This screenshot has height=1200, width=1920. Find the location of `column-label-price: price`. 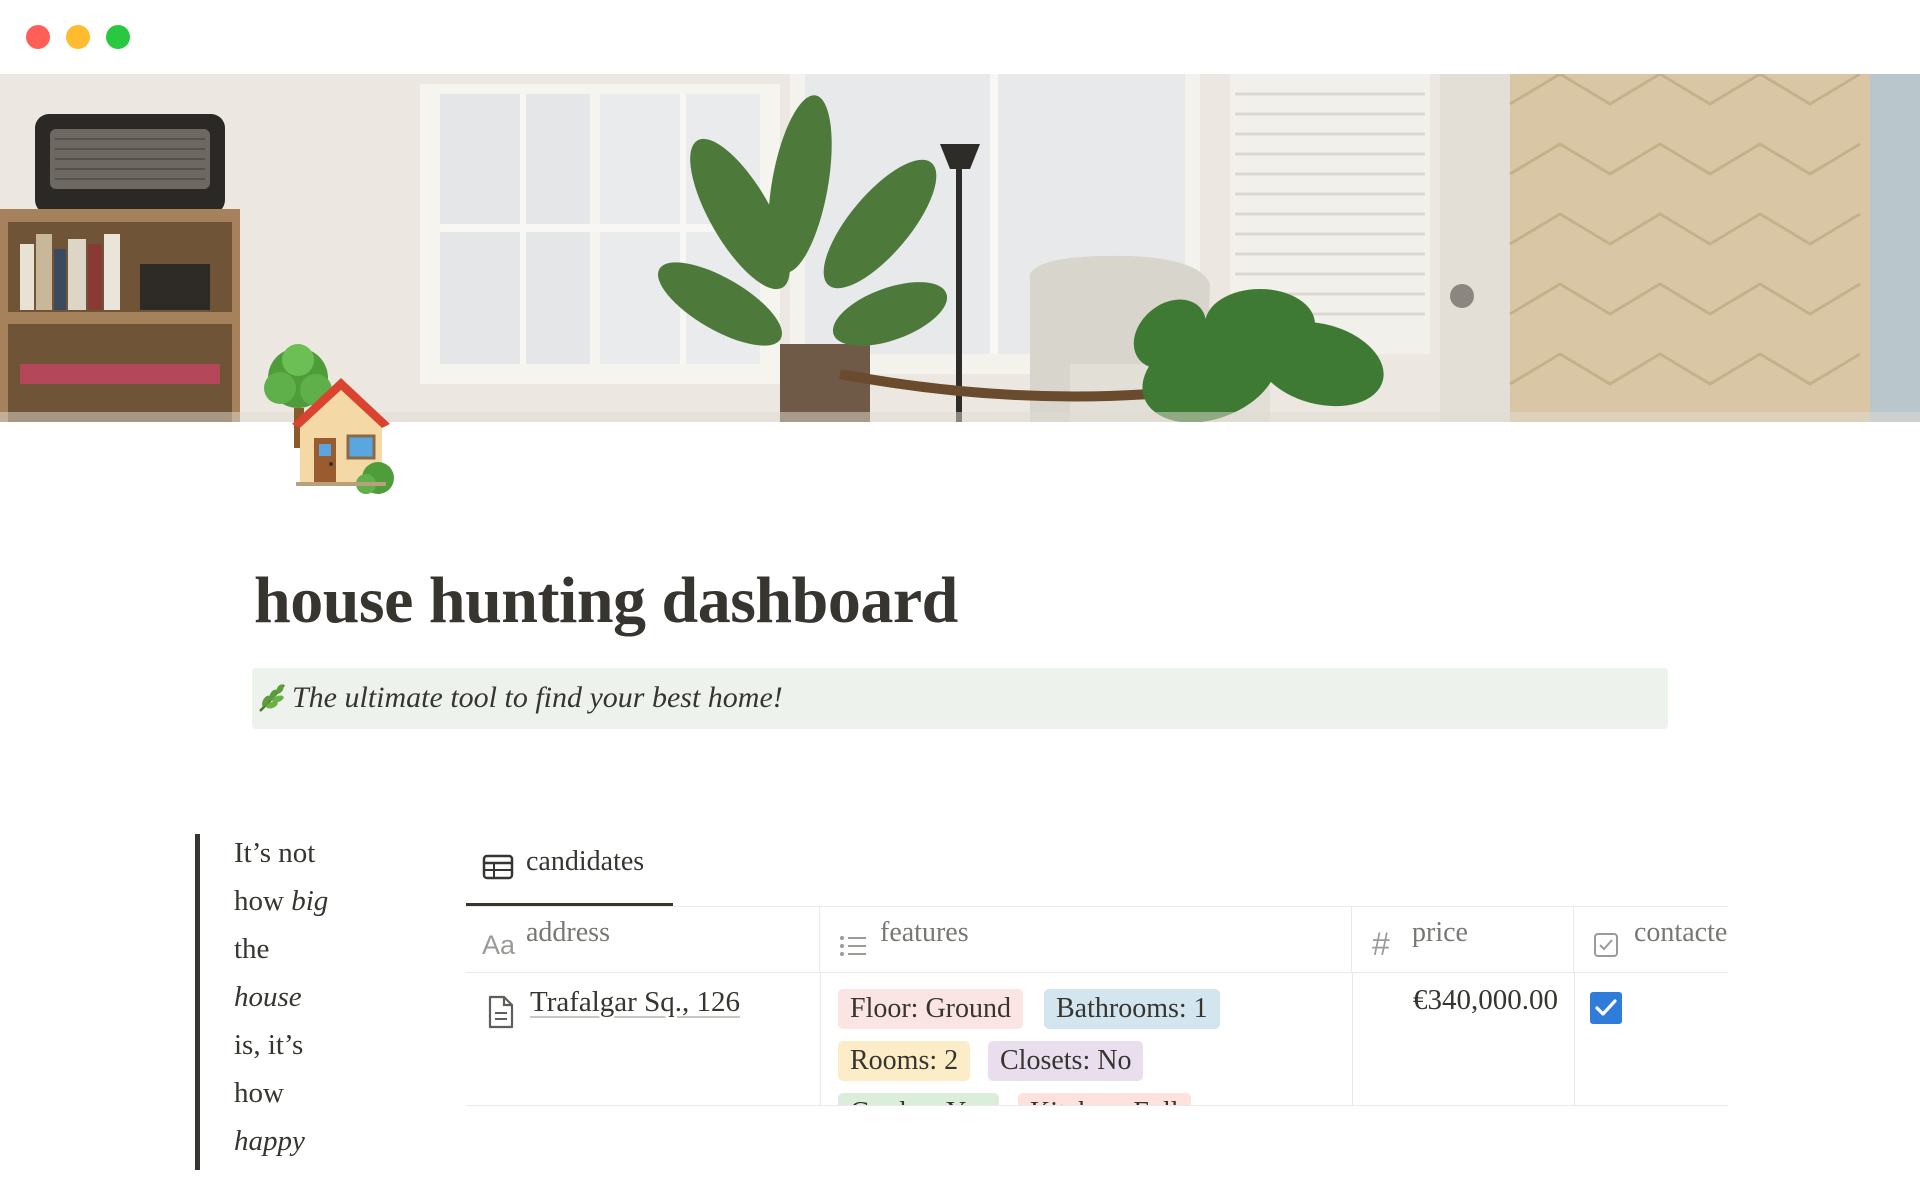

column-label-price: price is located at coordinates (1440, 932).